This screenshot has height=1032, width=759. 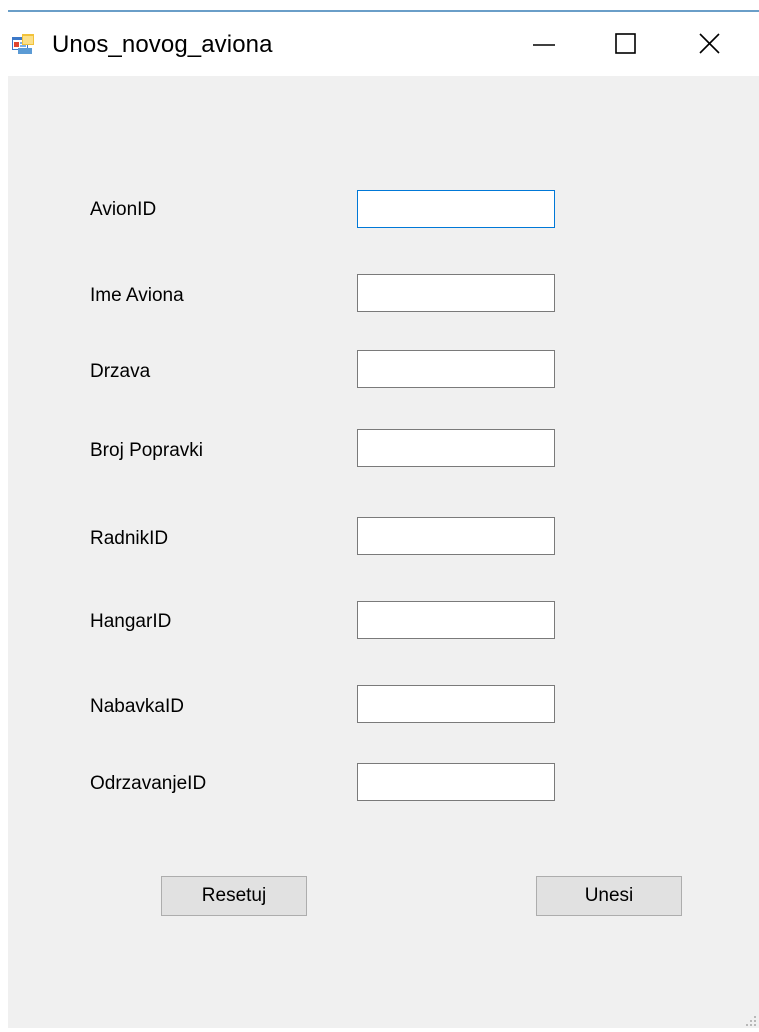 What do you see at coordinates (123, 209) in the screenshot?
I see `avionid-label: AvionID` at bounding box center [123, 209].